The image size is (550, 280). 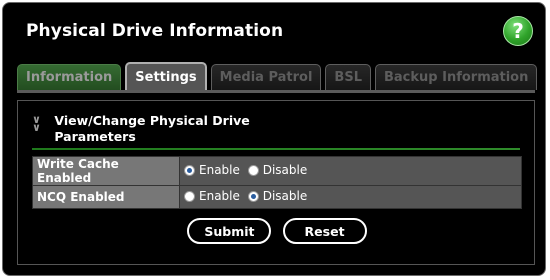 I want to click on section-header: ∨ ∨ View/Change Physical Drive Parameters, so click(x=141, y=129).